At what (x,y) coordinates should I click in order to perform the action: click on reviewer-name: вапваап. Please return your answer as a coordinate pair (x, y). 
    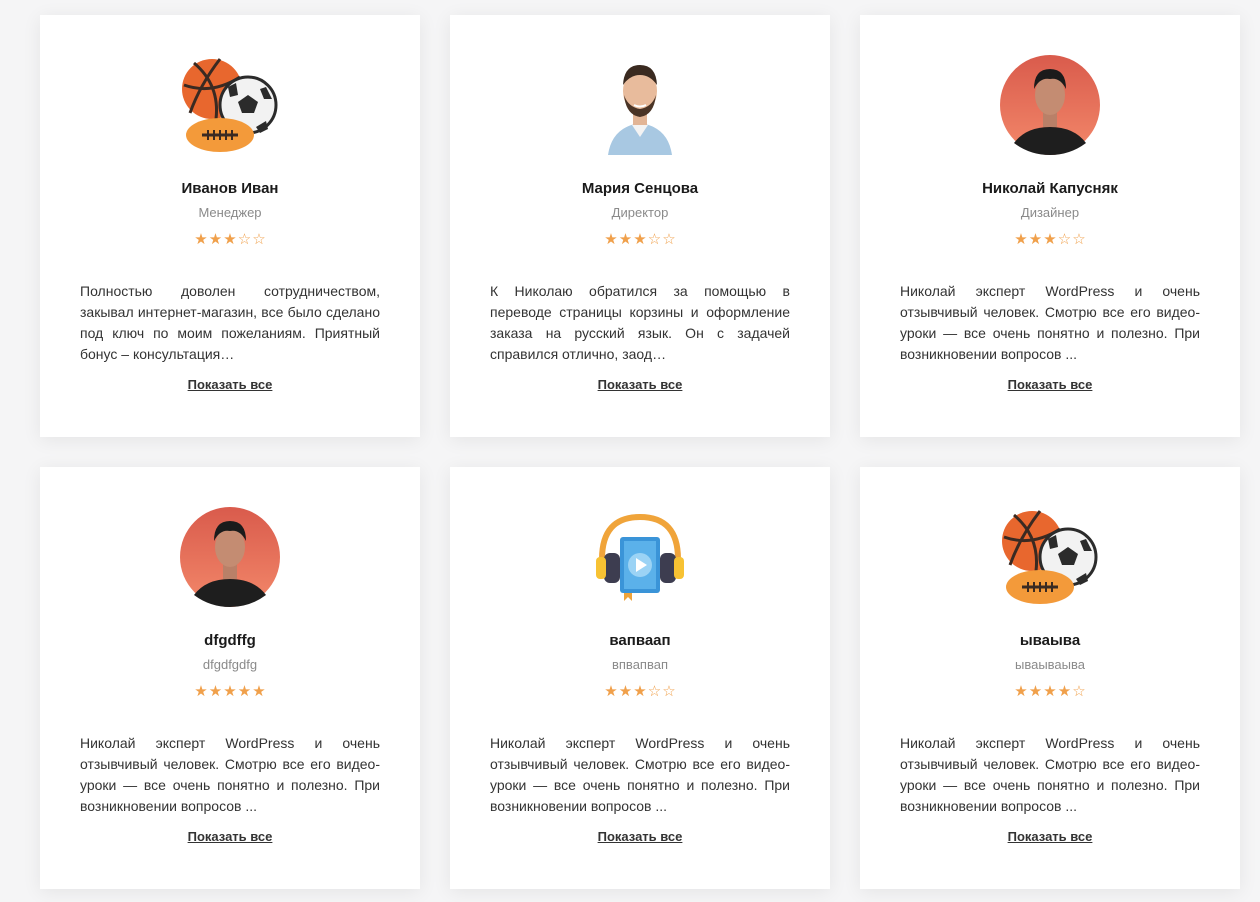
    Looking at the image, I should click on (640, 640).